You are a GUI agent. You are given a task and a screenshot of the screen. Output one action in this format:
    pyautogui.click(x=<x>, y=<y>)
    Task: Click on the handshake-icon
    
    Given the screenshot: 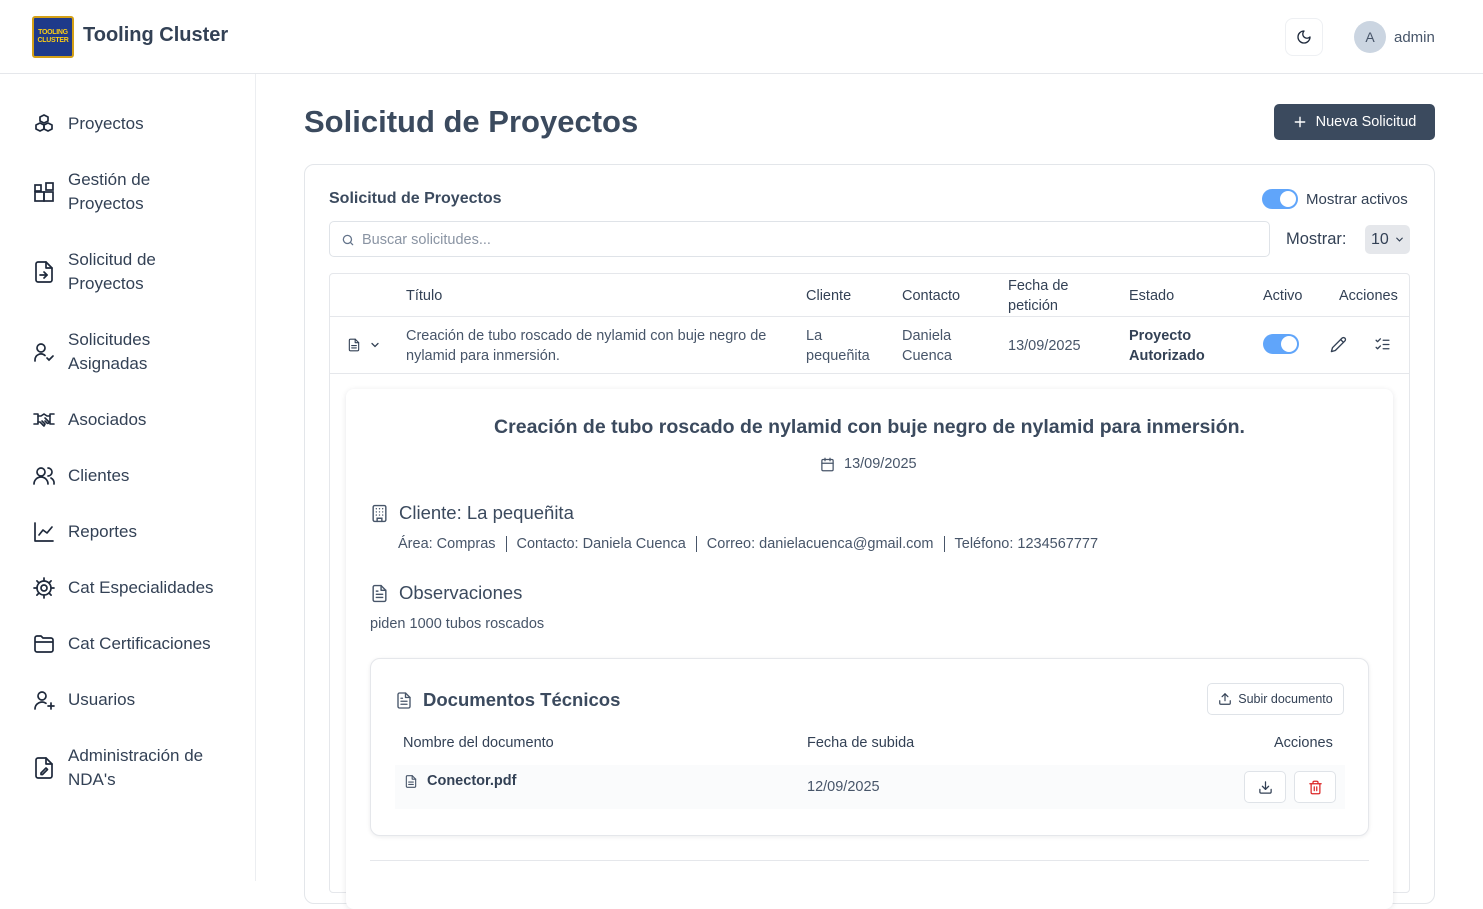 What is the action you would take?
    pyautogui.click(x=44, y=420)
    